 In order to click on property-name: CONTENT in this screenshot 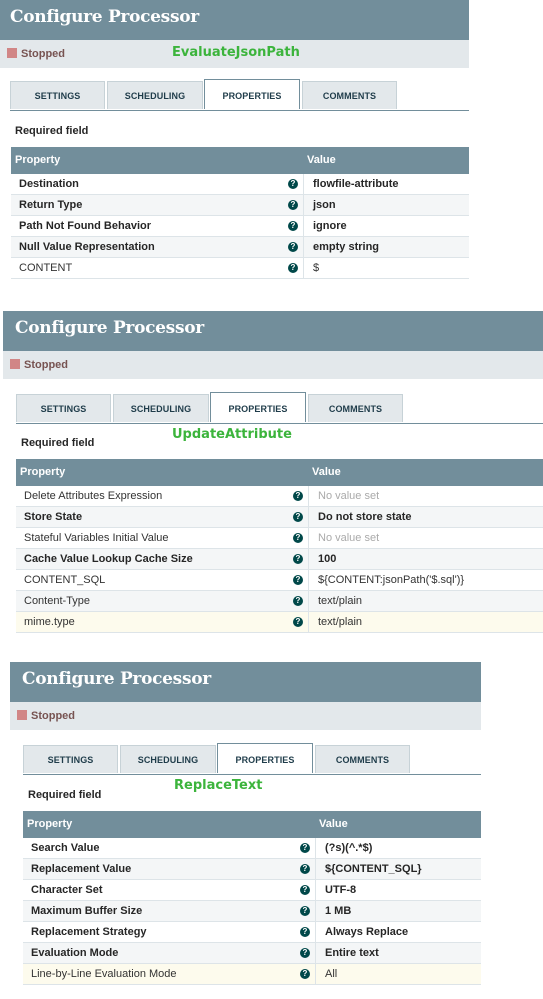, I will do `click(46, 268)`.